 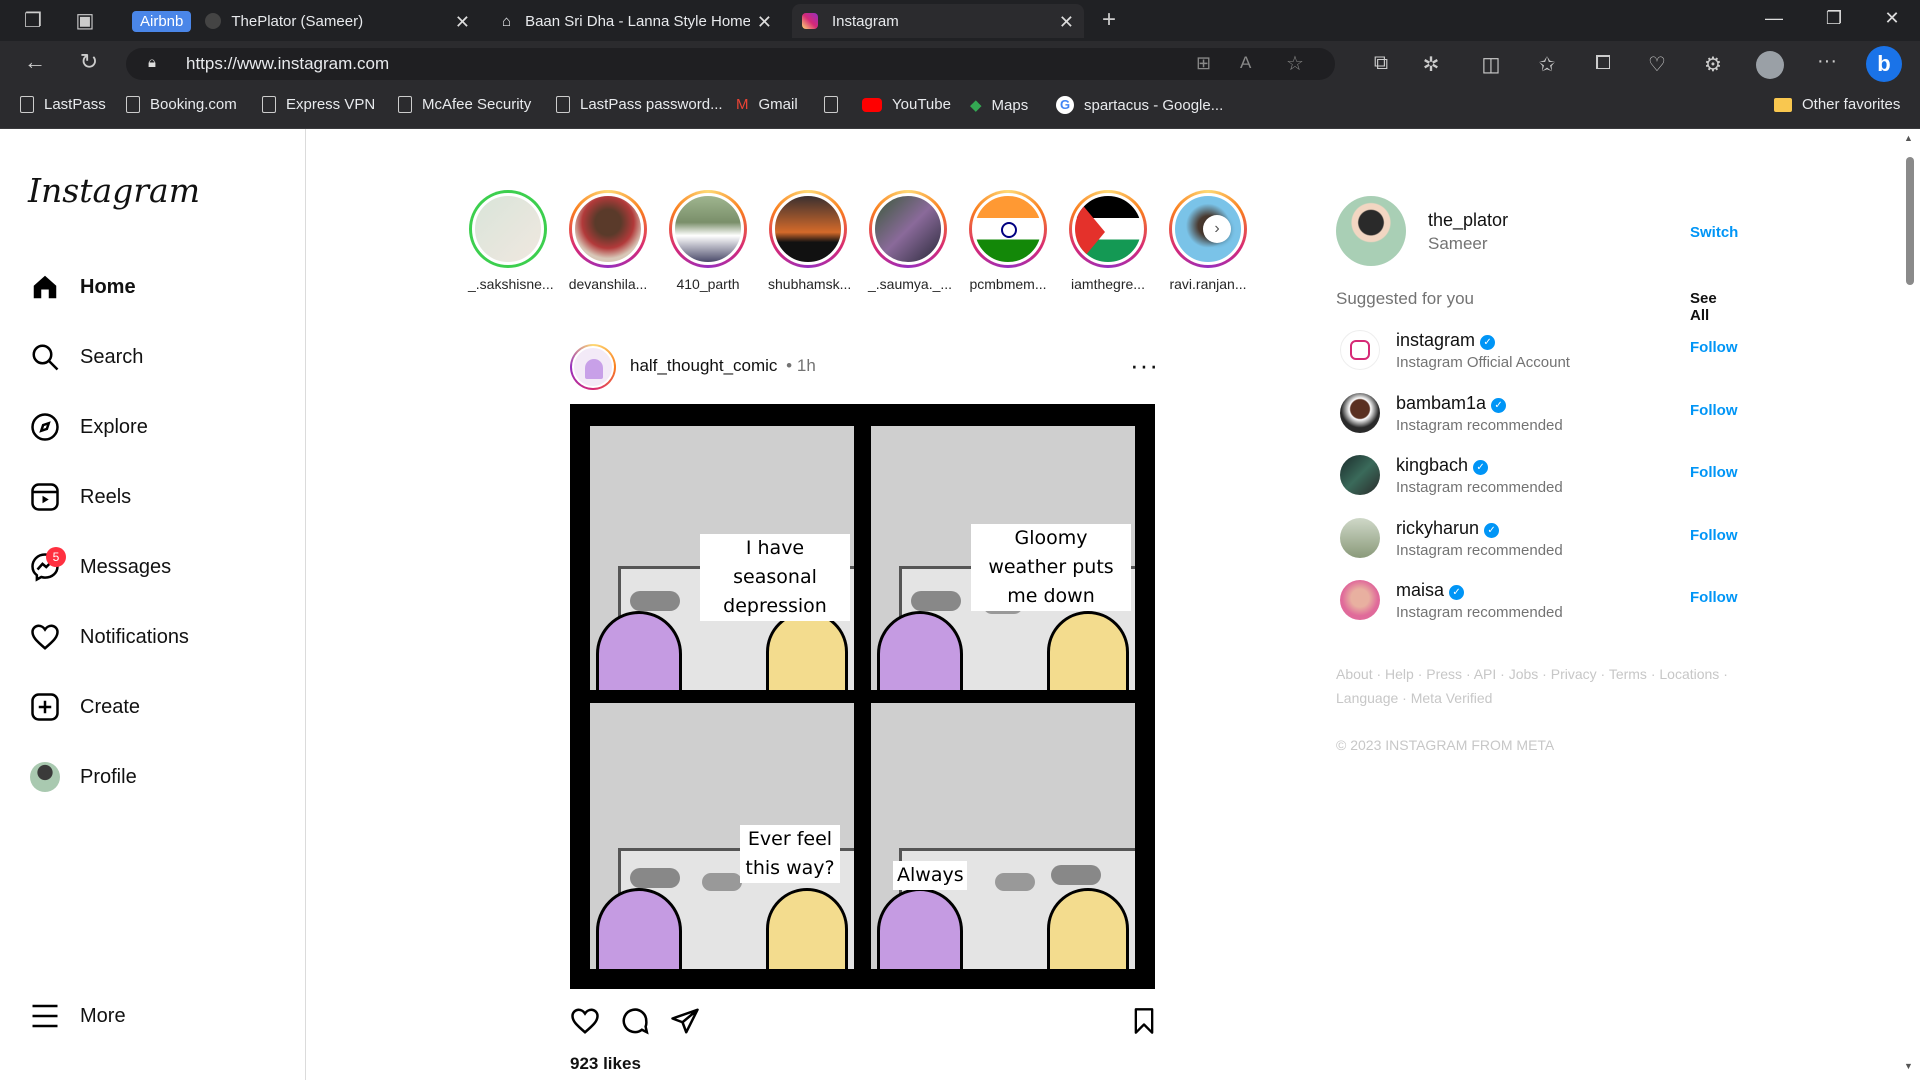 What do you see at coordinates (730, 64) in the screenshot?
I see `url-field: 🔒︎ https://www.instagram.com ⊞ A ☆` at bounding box center [730, 64].